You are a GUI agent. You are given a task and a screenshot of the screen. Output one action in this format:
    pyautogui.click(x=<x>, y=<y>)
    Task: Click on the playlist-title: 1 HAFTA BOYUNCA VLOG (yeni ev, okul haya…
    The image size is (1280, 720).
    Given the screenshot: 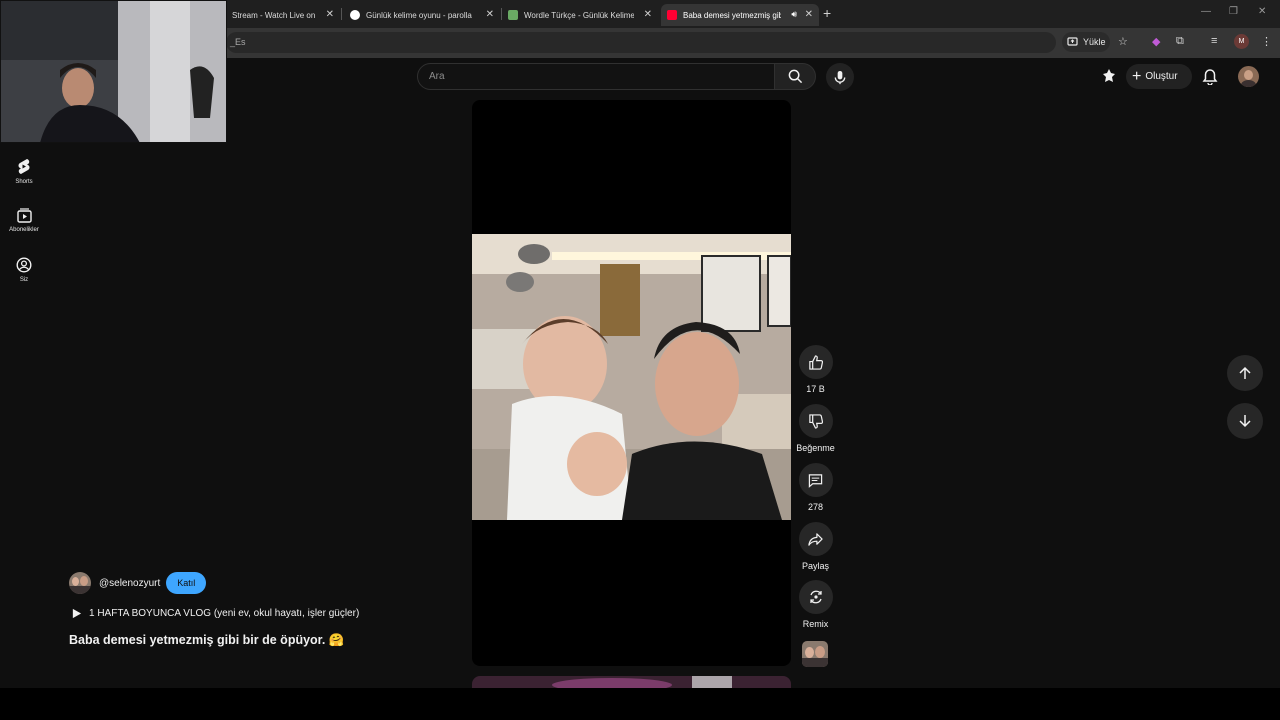 What is the action you would take?
    pyautogui.click(x=224, y=613)
    